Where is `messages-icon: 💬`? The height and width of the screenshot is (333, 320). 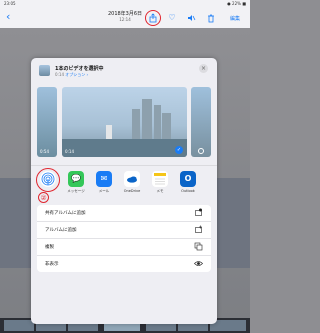 messages-icon: 💬 is located at coordinates (76, 179).